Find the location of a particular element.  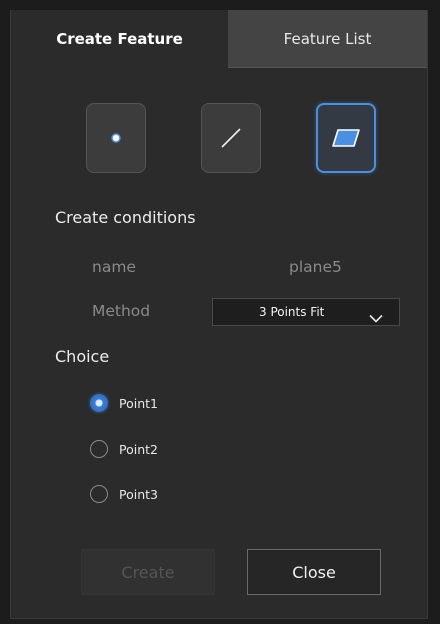

tab-create-feature: Create Feature is located at coordinates (119, 39).